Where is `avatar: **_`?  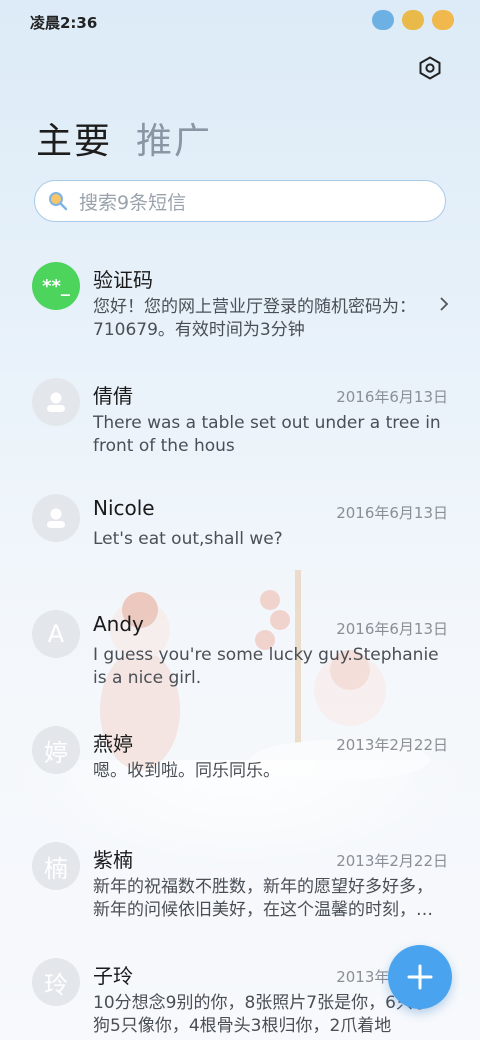 avatar: **_ is located at coordinates (56, 286).